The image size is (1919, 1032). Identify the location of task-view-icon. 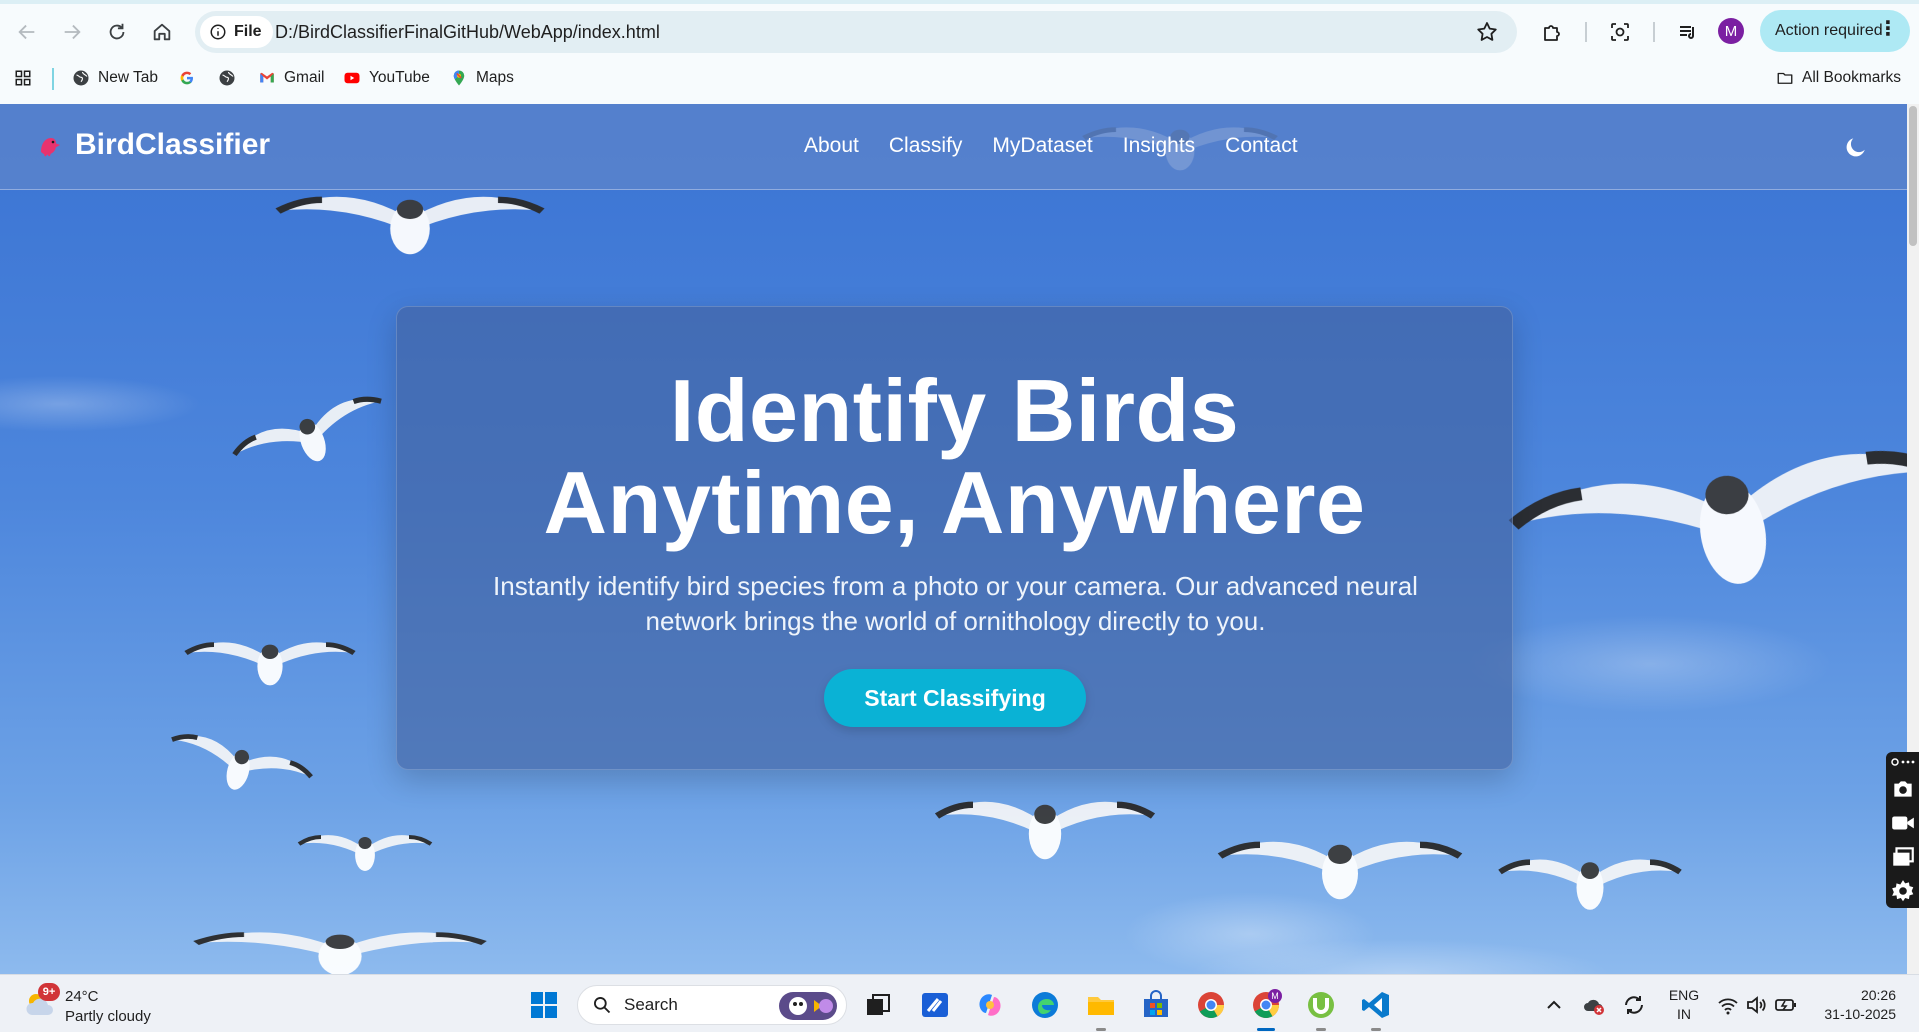
(878, 1004).